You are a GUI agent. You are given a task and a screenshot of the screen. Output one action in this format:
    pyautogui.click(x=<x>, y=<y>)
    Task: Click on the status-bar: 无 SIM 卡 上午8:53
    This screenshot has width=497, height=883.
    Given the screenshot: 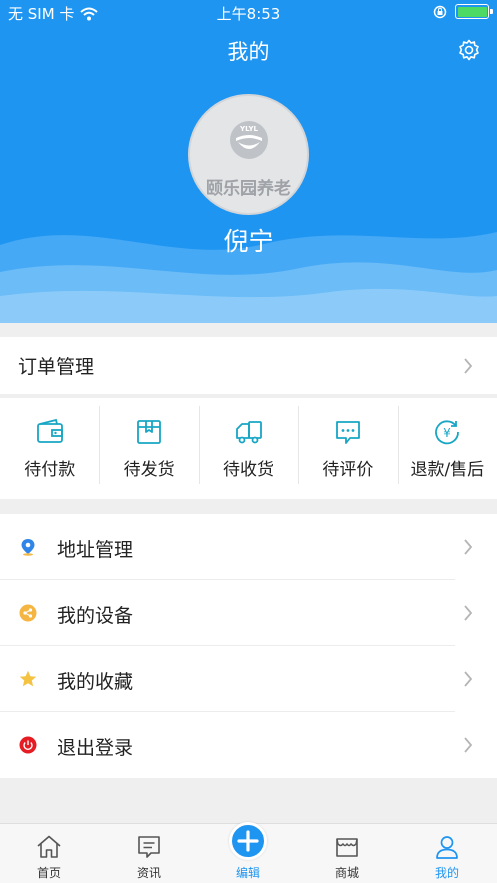 What is the action you would take?
    pyautogui.click(x=248, y=13)
    